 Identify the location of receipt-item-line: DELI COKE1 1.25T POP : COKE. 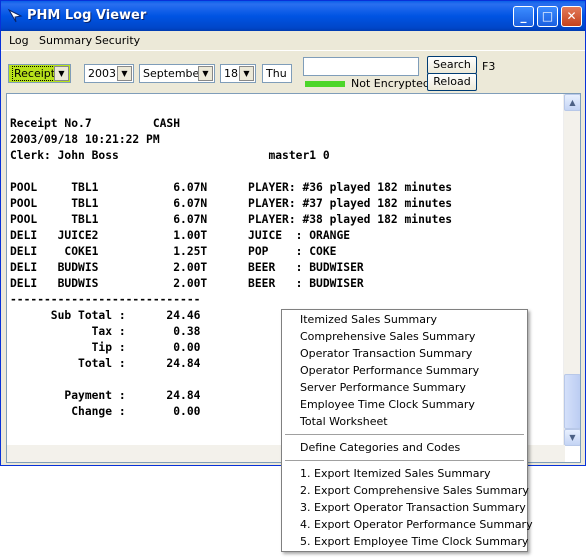
(173, 251).